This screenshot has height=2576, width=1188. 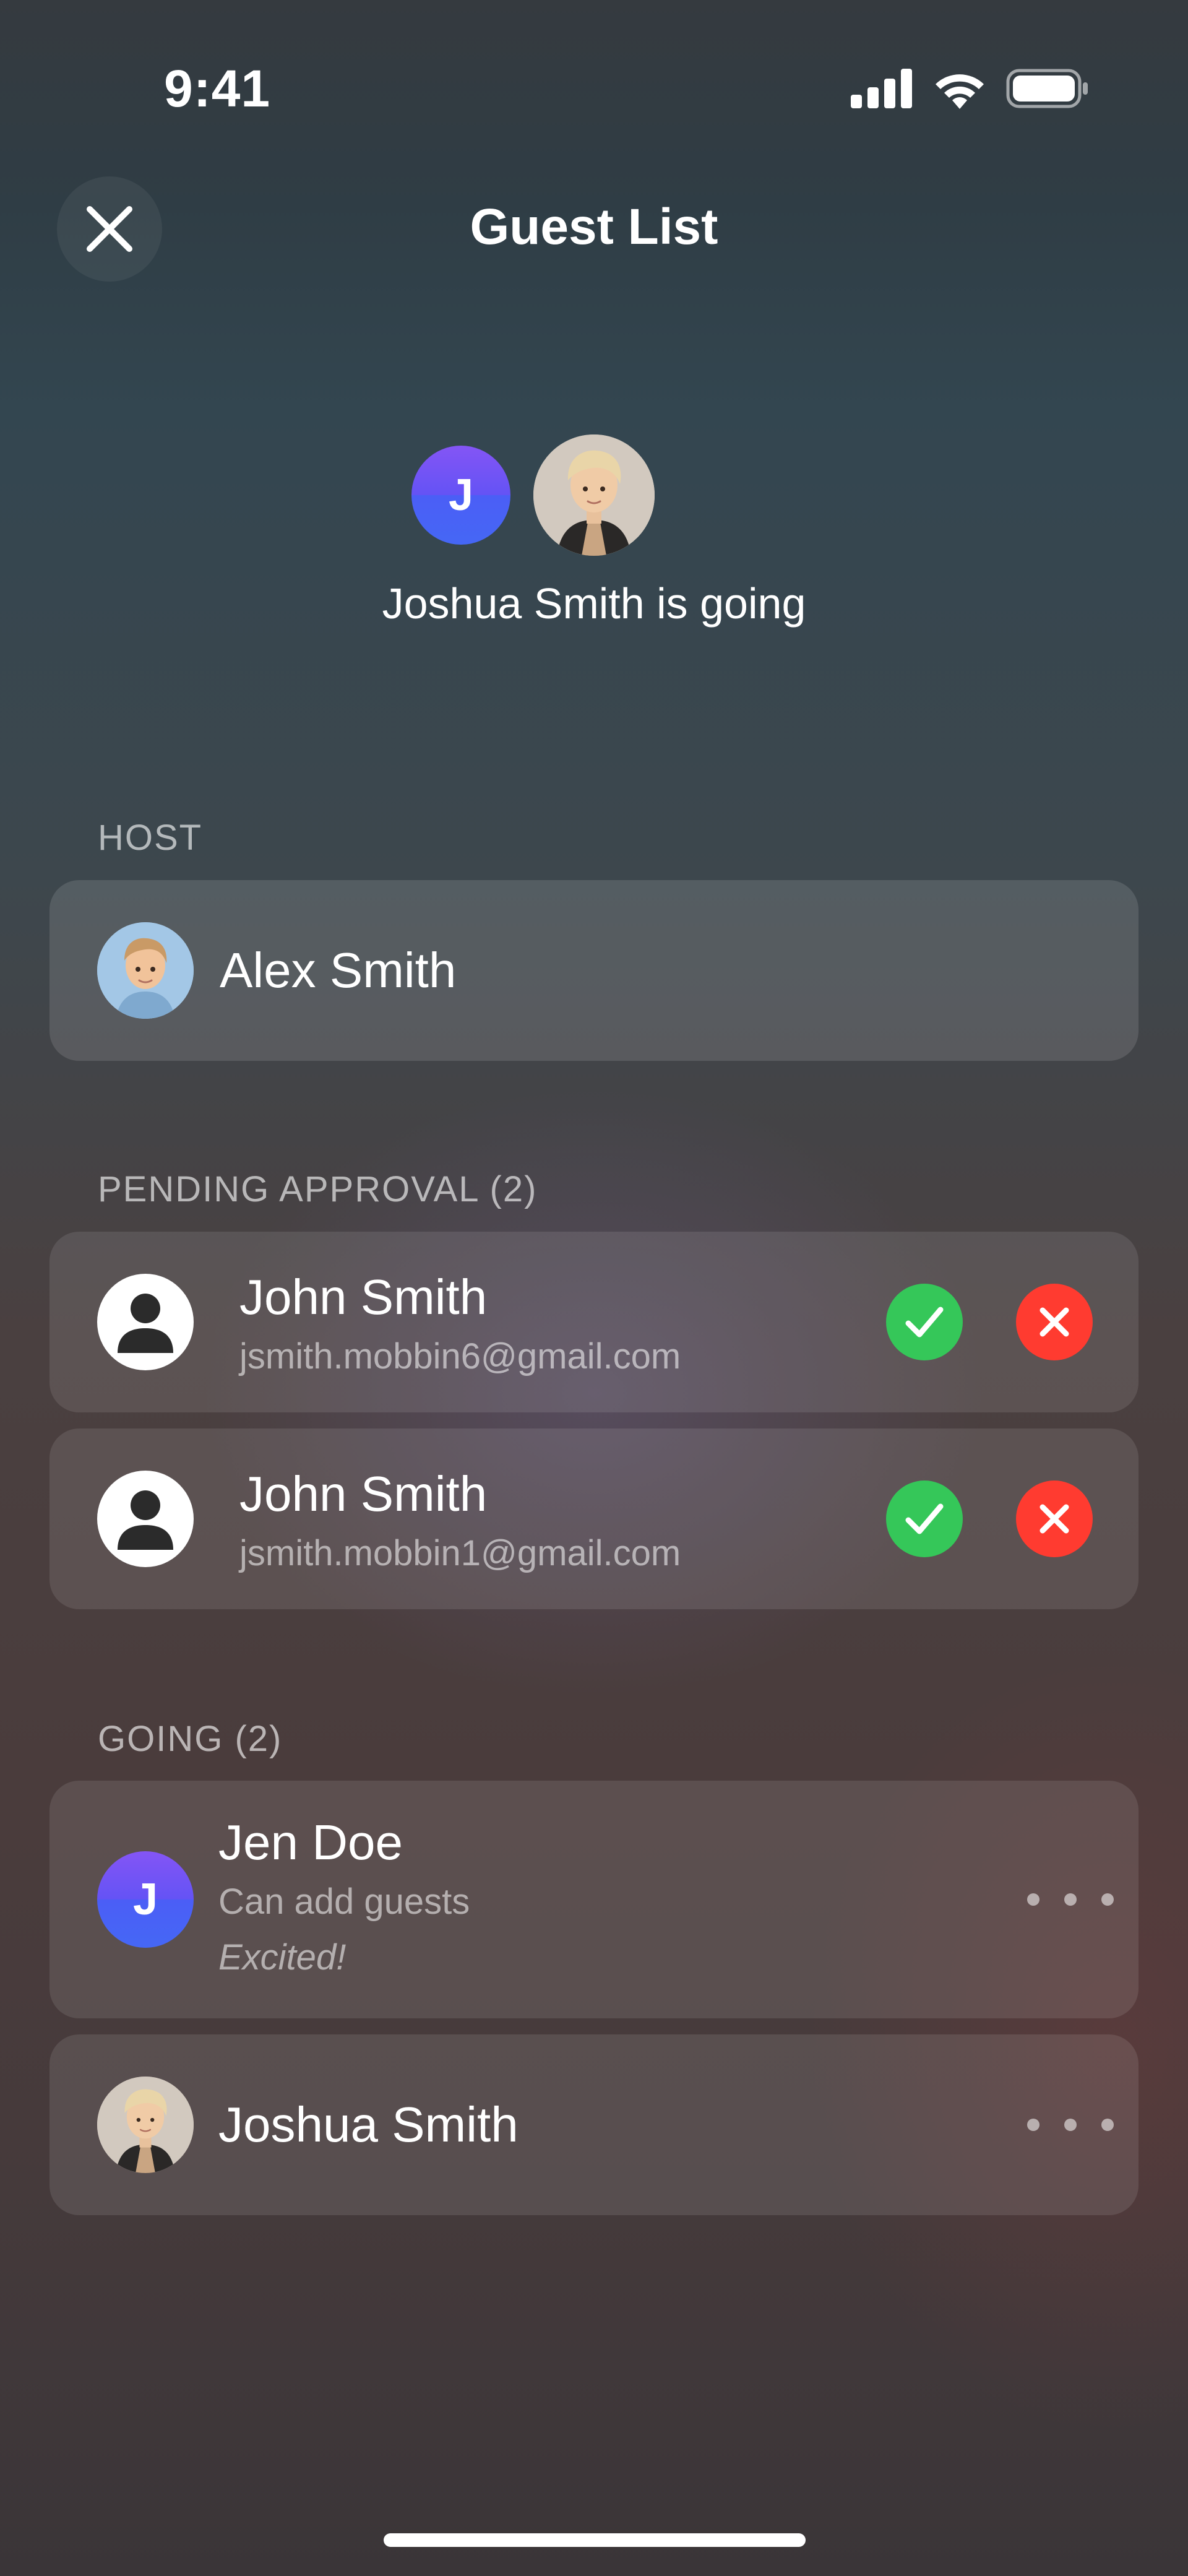 What do you see at coordinates (368, 2124) in the screenshot?
I see `guest-name: Joshua Smith` at bounding box center [368, 2124].